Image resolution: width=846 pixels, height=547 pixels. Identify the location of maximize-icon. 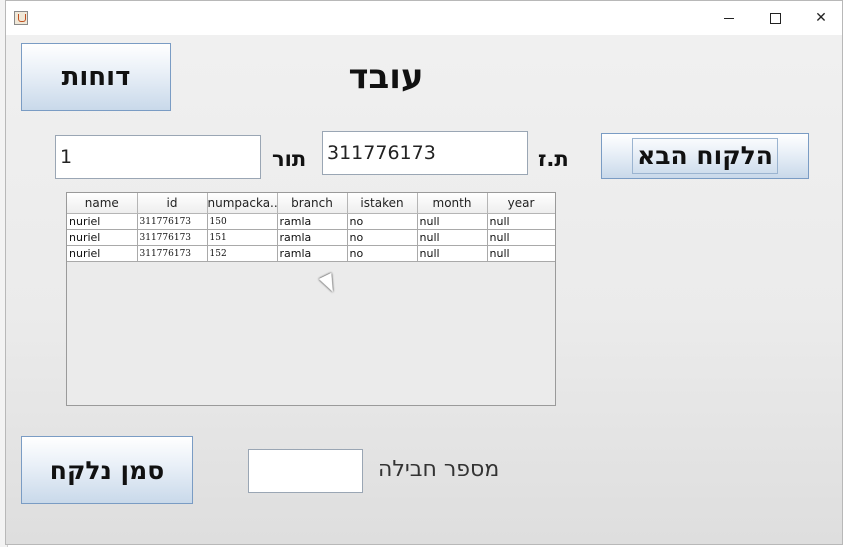
(775, 18).